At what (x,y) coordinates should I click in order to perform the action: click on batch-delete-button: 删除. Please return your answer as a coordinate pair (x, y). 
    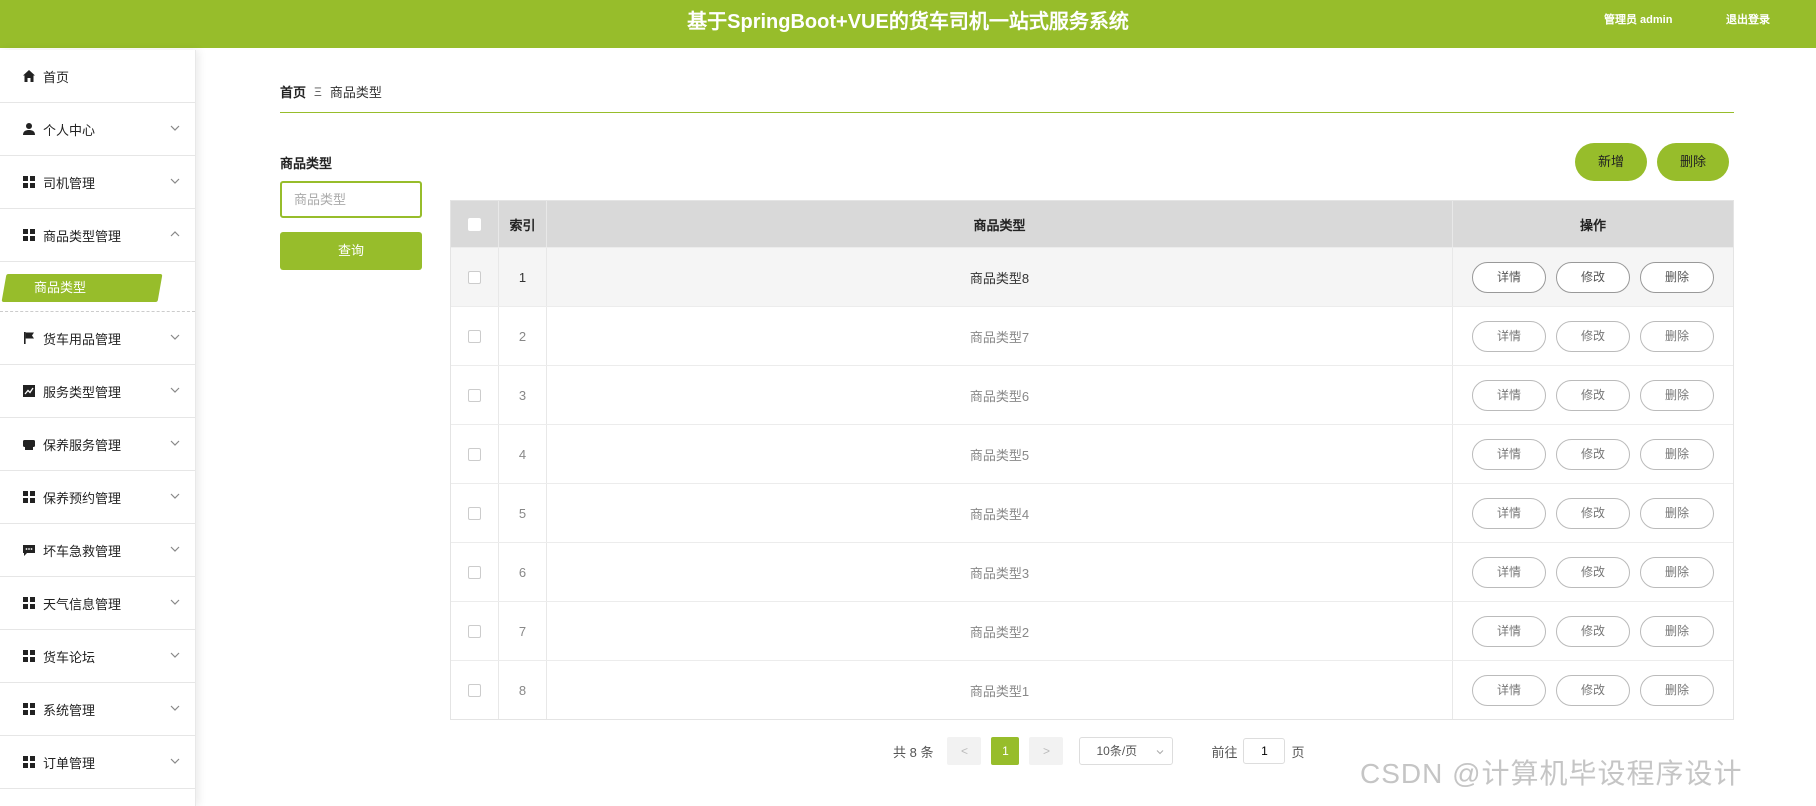
    Looking at the image, I should click on (1693, 162).